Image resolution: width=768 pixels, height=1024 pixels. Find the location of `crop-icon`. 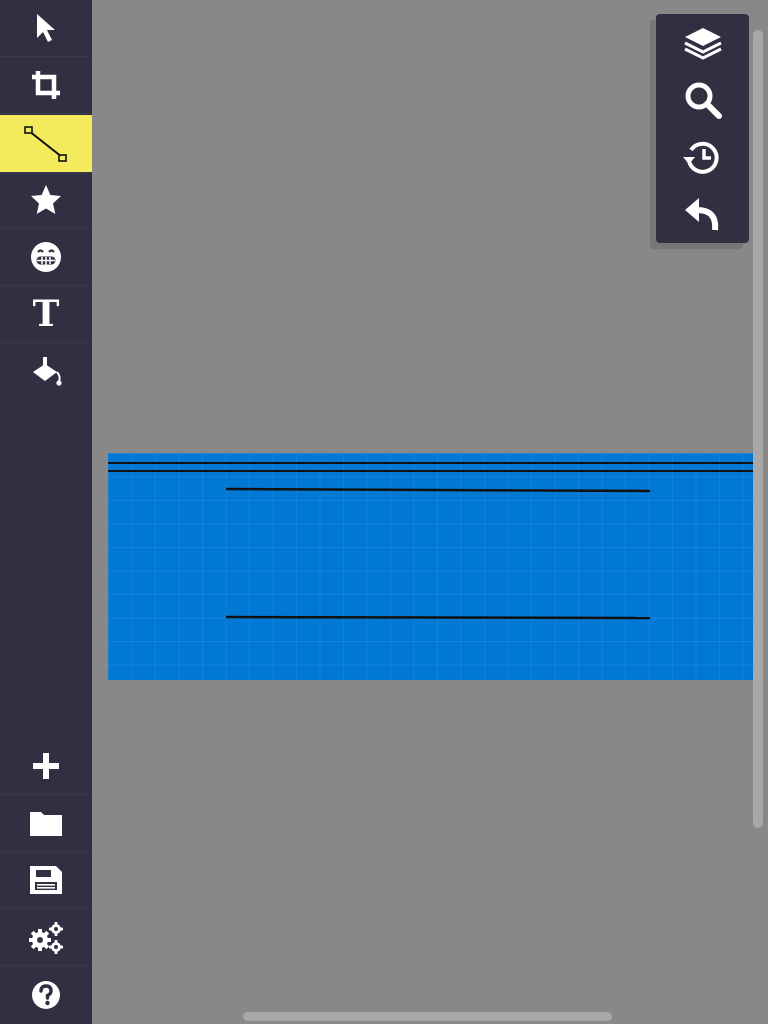

crop-icon is located at coordinates (46, 85).